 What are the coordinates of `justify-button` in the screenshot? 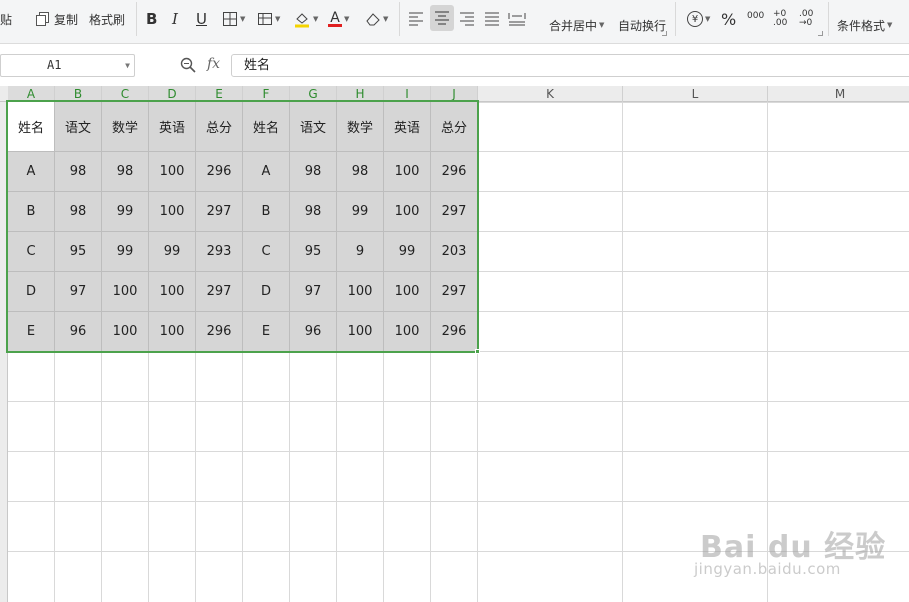 It's located at (492, 19).